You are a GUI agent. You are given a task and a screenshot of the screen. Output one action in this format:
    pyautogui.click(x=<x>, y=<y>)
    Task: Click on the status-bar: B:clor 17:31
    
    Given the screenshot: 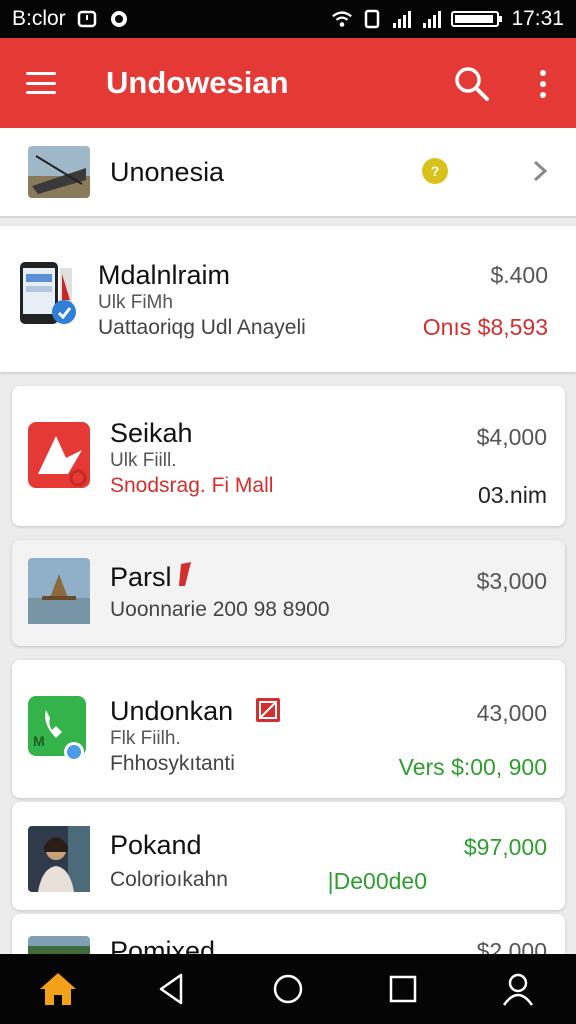 What is the action you would take?
    pyautogui.click(x=288, y=19)
    